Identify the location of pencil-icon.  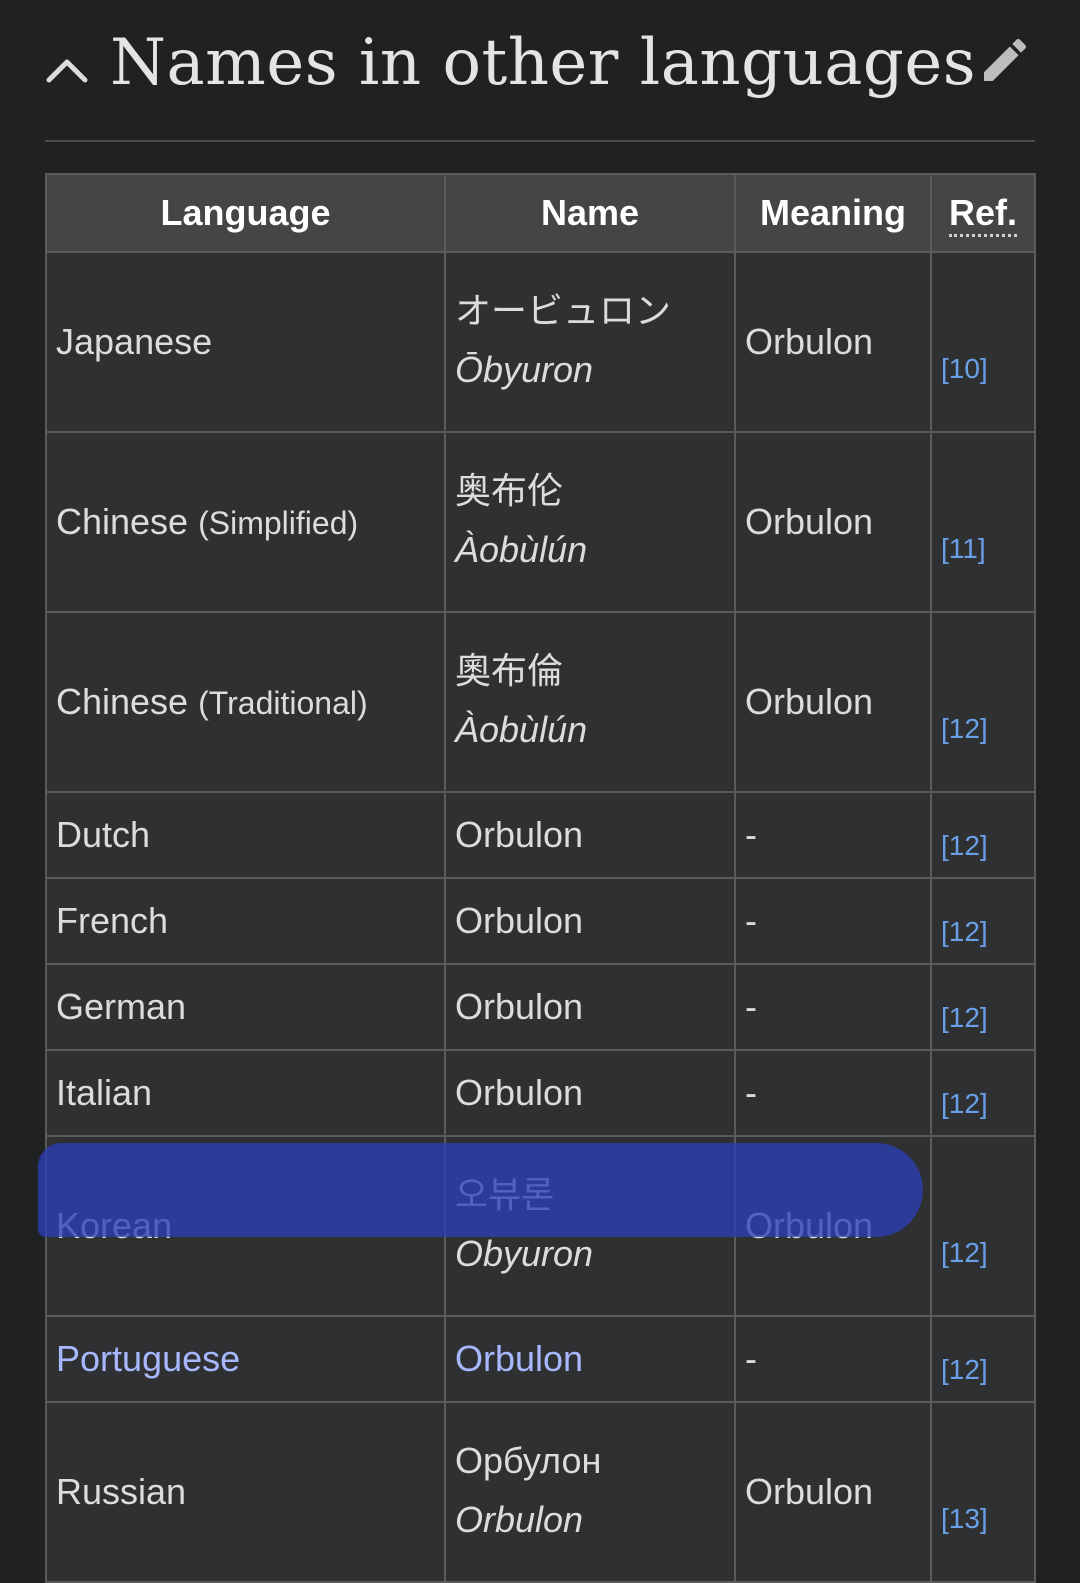
(1005, 60).